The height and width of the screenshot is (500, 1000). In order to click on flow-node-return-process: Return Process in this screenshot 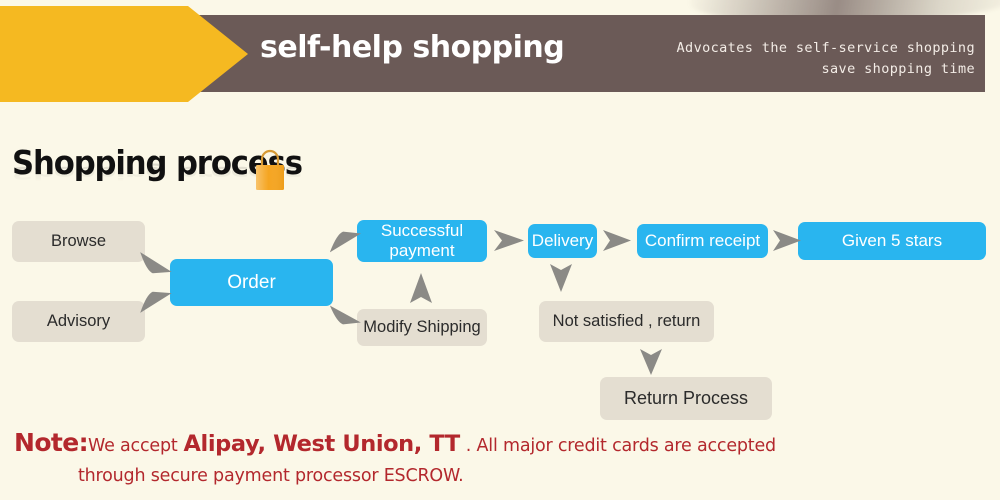, I will do `click(686, 398)`.